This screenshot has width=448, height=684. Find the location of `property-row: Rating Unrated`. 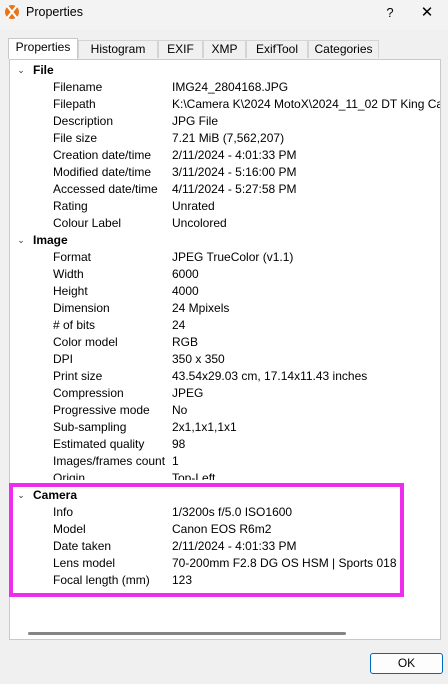

property-row: Rating Unrated is located at coordinates (225, 206).